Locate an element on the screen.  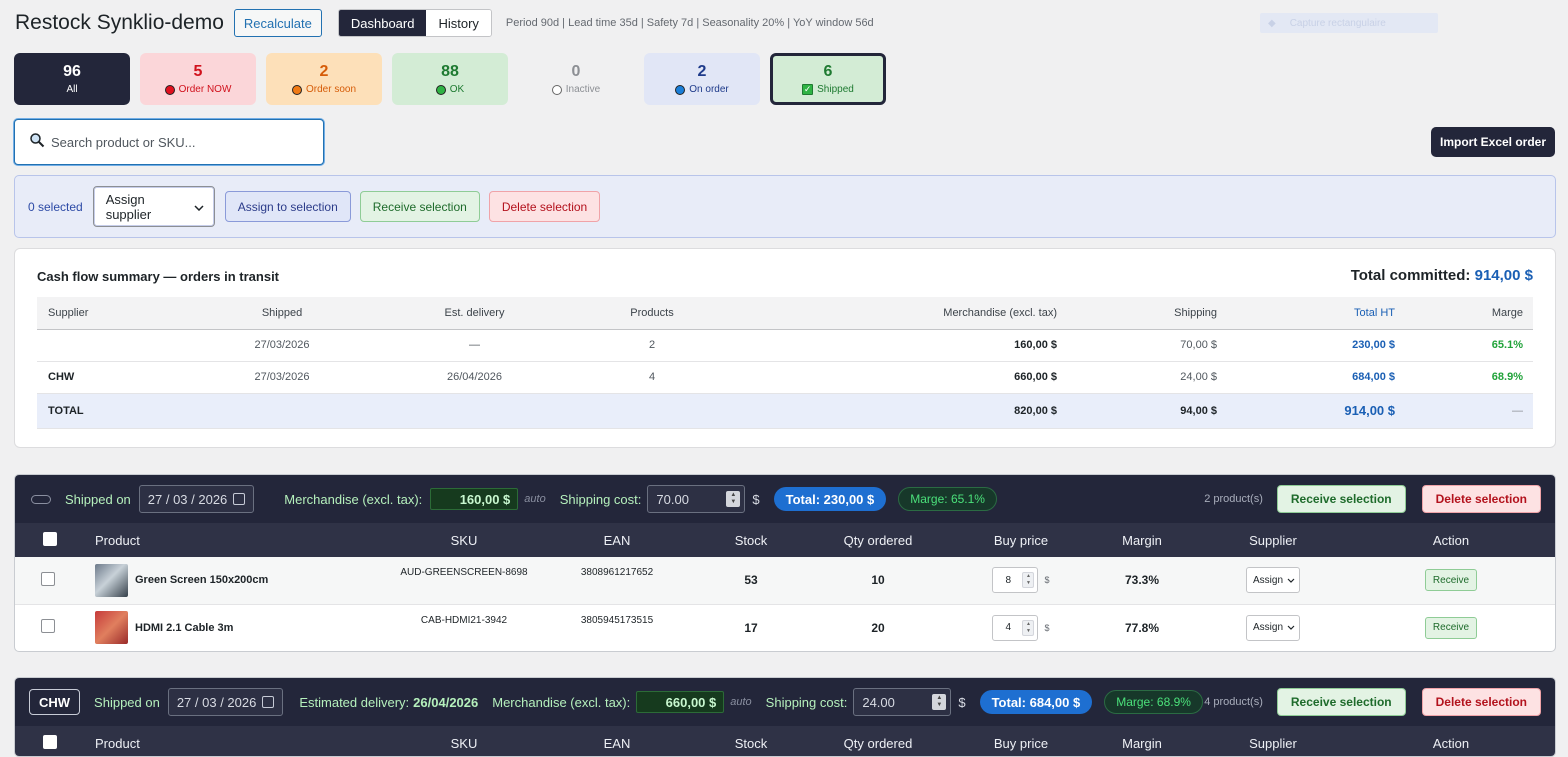
column-header: Product is located at coordinates (239, 540).